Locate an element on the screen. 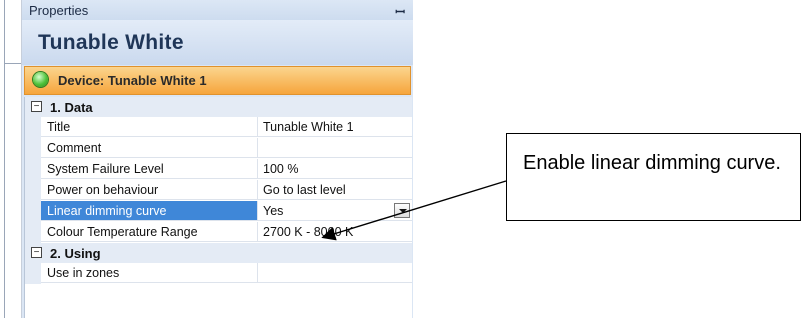  arrow-line is located at coordinates (414, 210).